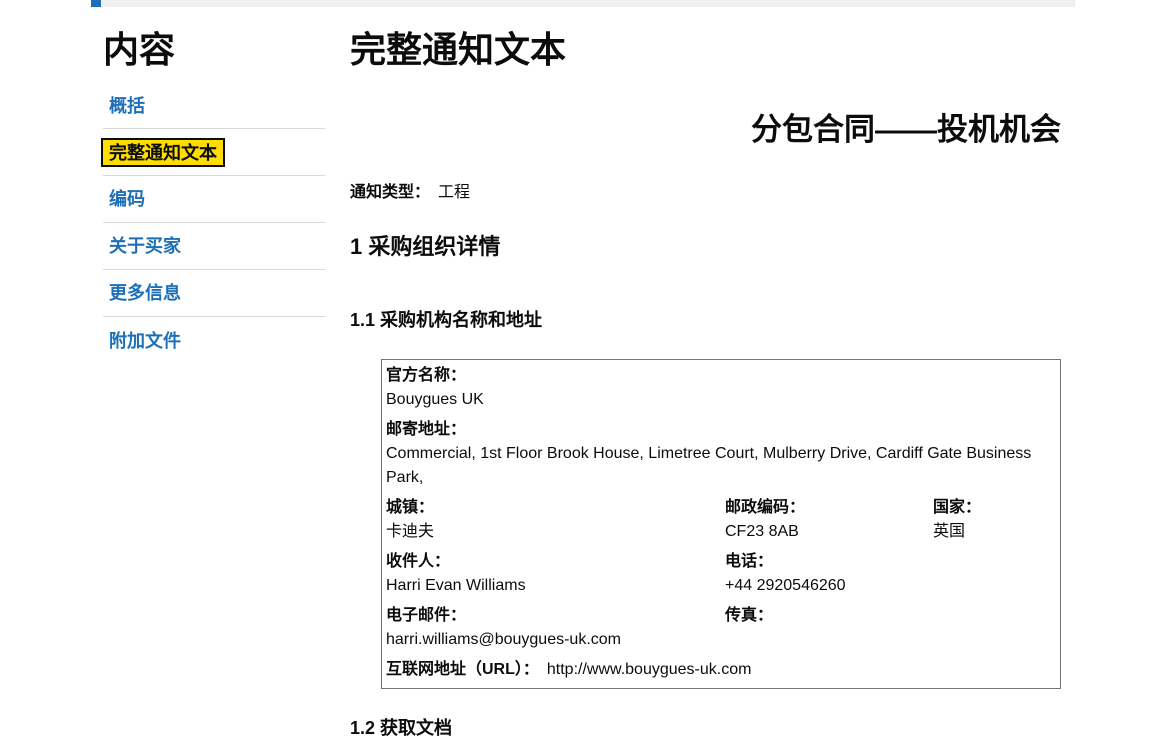 This screenshot has height=752, width=1162. I want to click on fax-label: 传真：, so click(749, 615).